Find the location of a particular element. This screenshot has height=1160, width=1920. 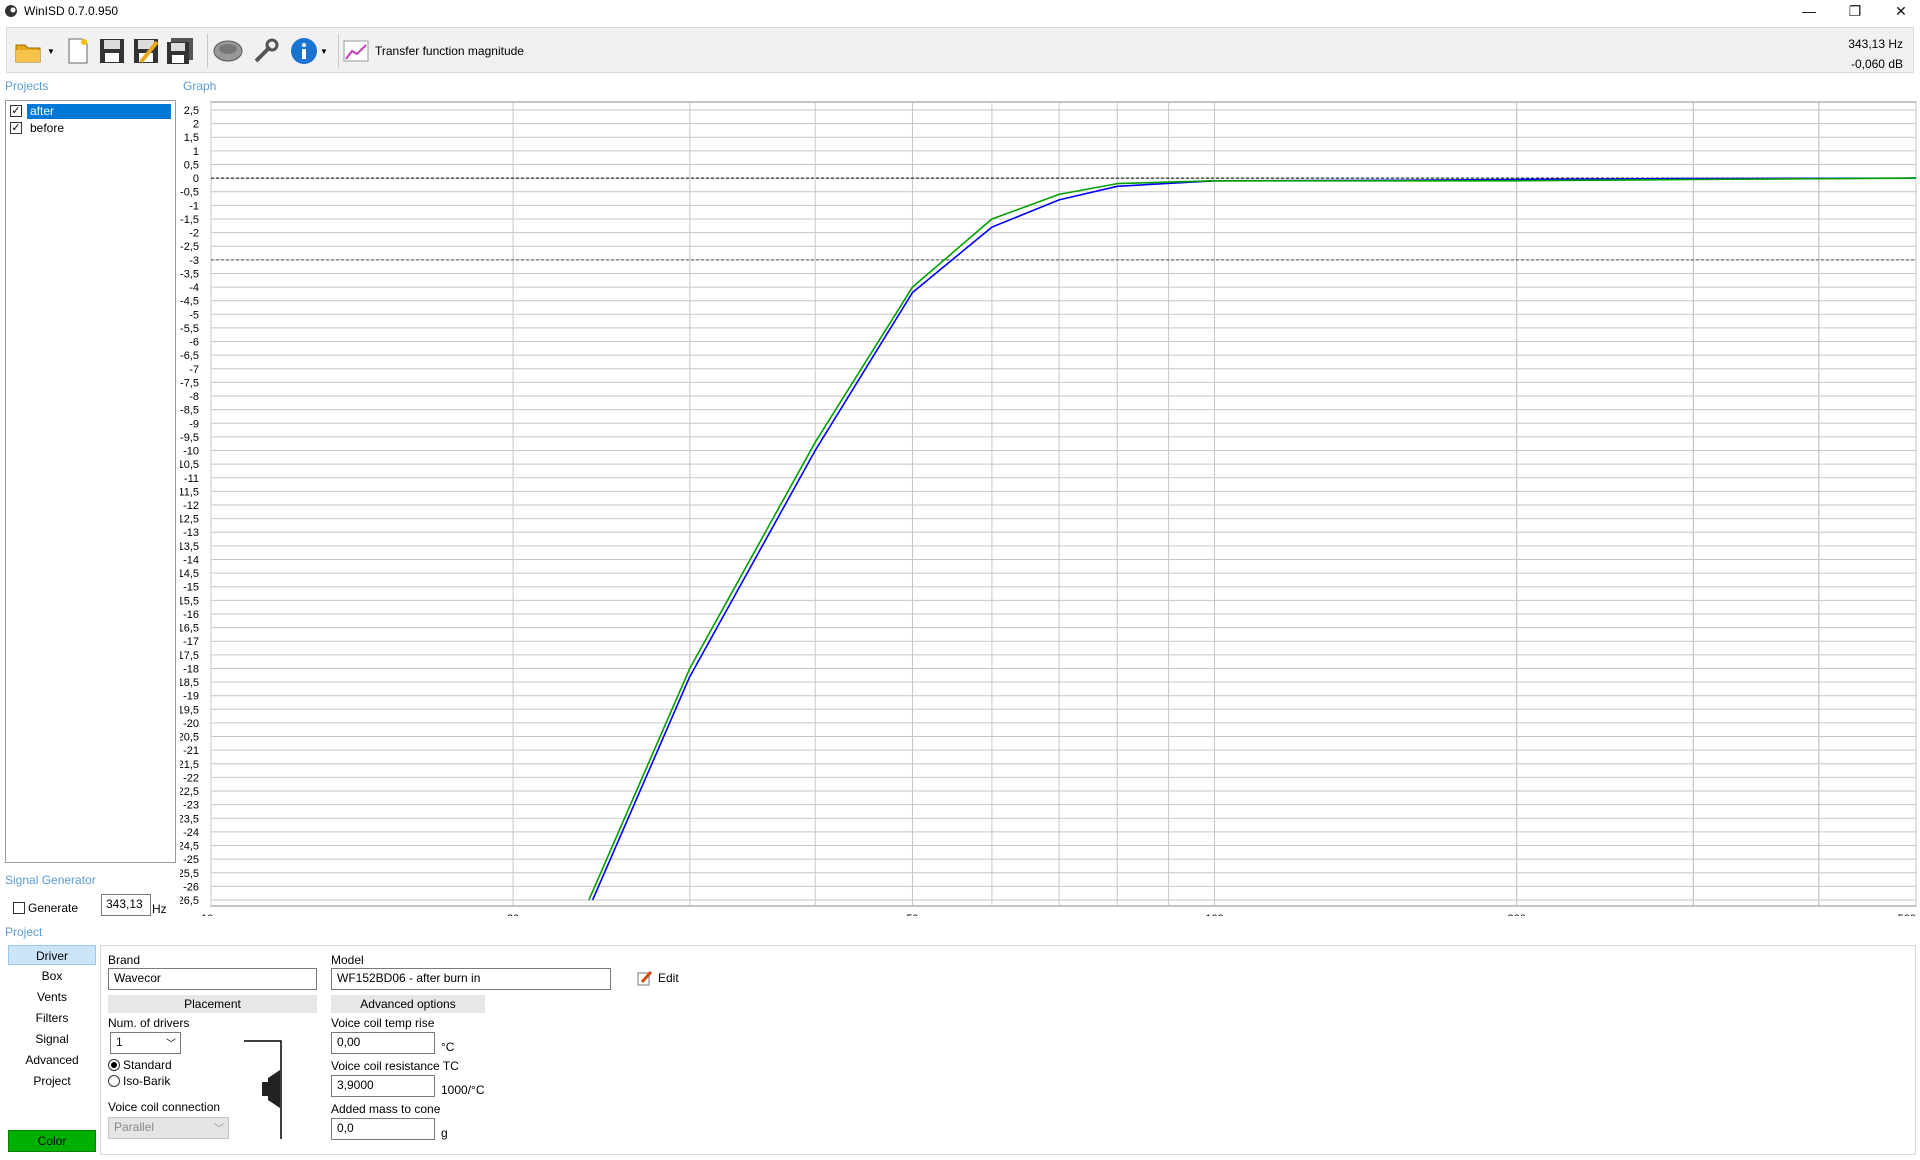

y-tick-label: -3 is located at coordinates (194, 261).